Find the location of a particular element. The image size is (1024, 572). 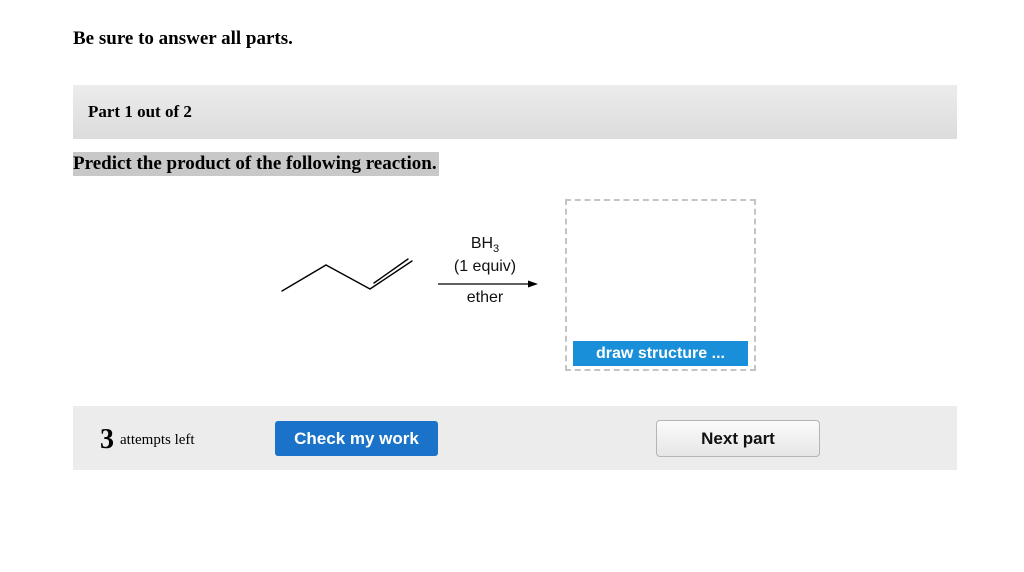

attempts-count: 3 is located at coordinates (107, 439).